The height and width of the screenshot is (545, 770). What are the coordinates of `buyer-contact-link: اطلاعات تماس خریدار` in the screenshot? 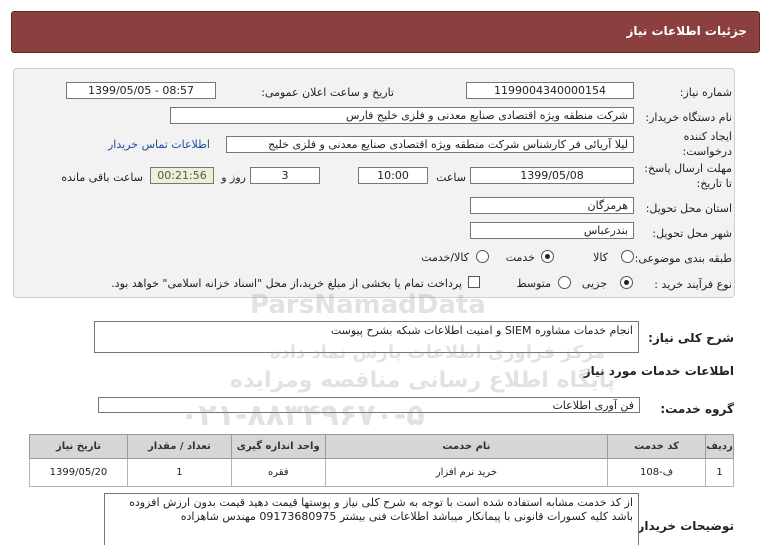 It's located at (159, 144).